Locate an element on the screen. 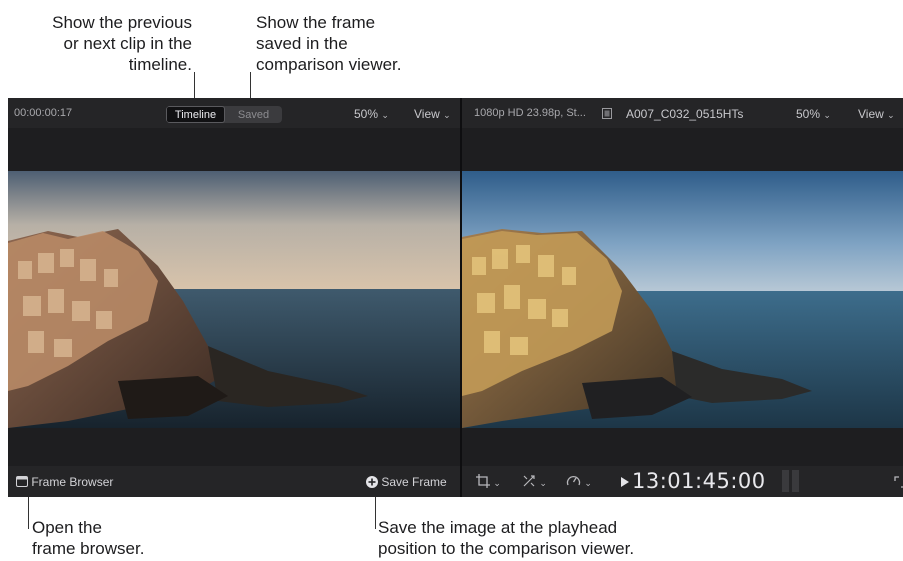  save-frame-label: Save Frame is located at coordinates (414, 482).